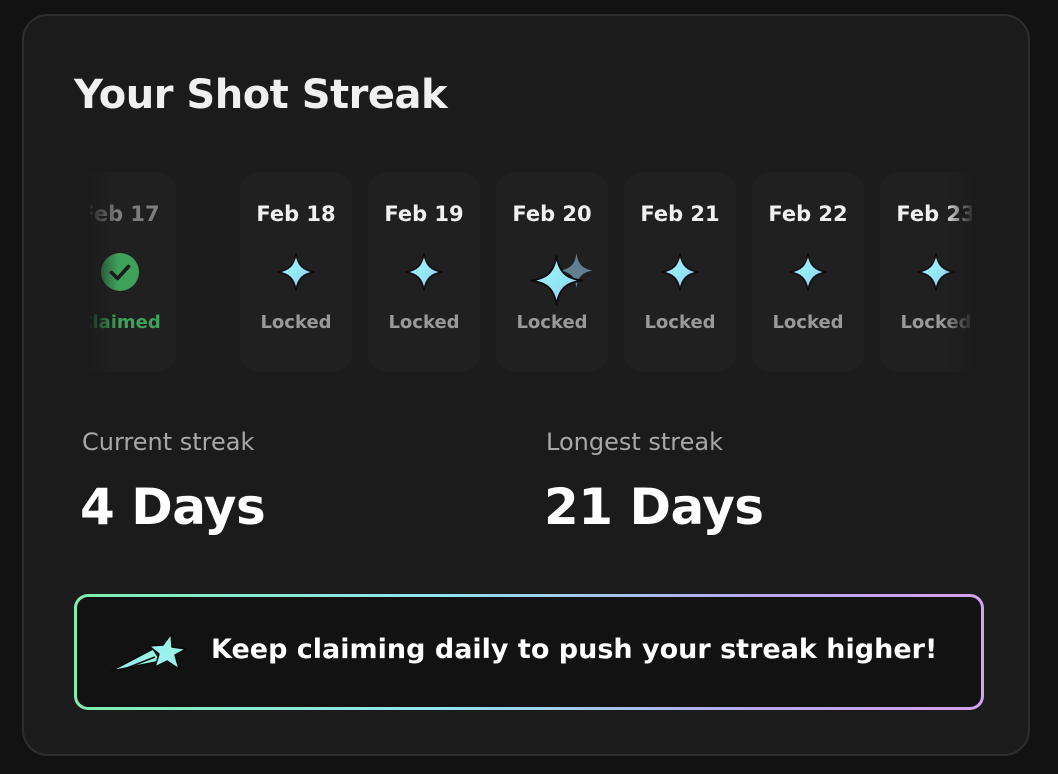 The width and height of the screenshot is (1058, 774). What do you see at coordinates (261, 95) in the screenshot?
I see `card-title: Your Shot Streak` at bounding box center [261, 95].